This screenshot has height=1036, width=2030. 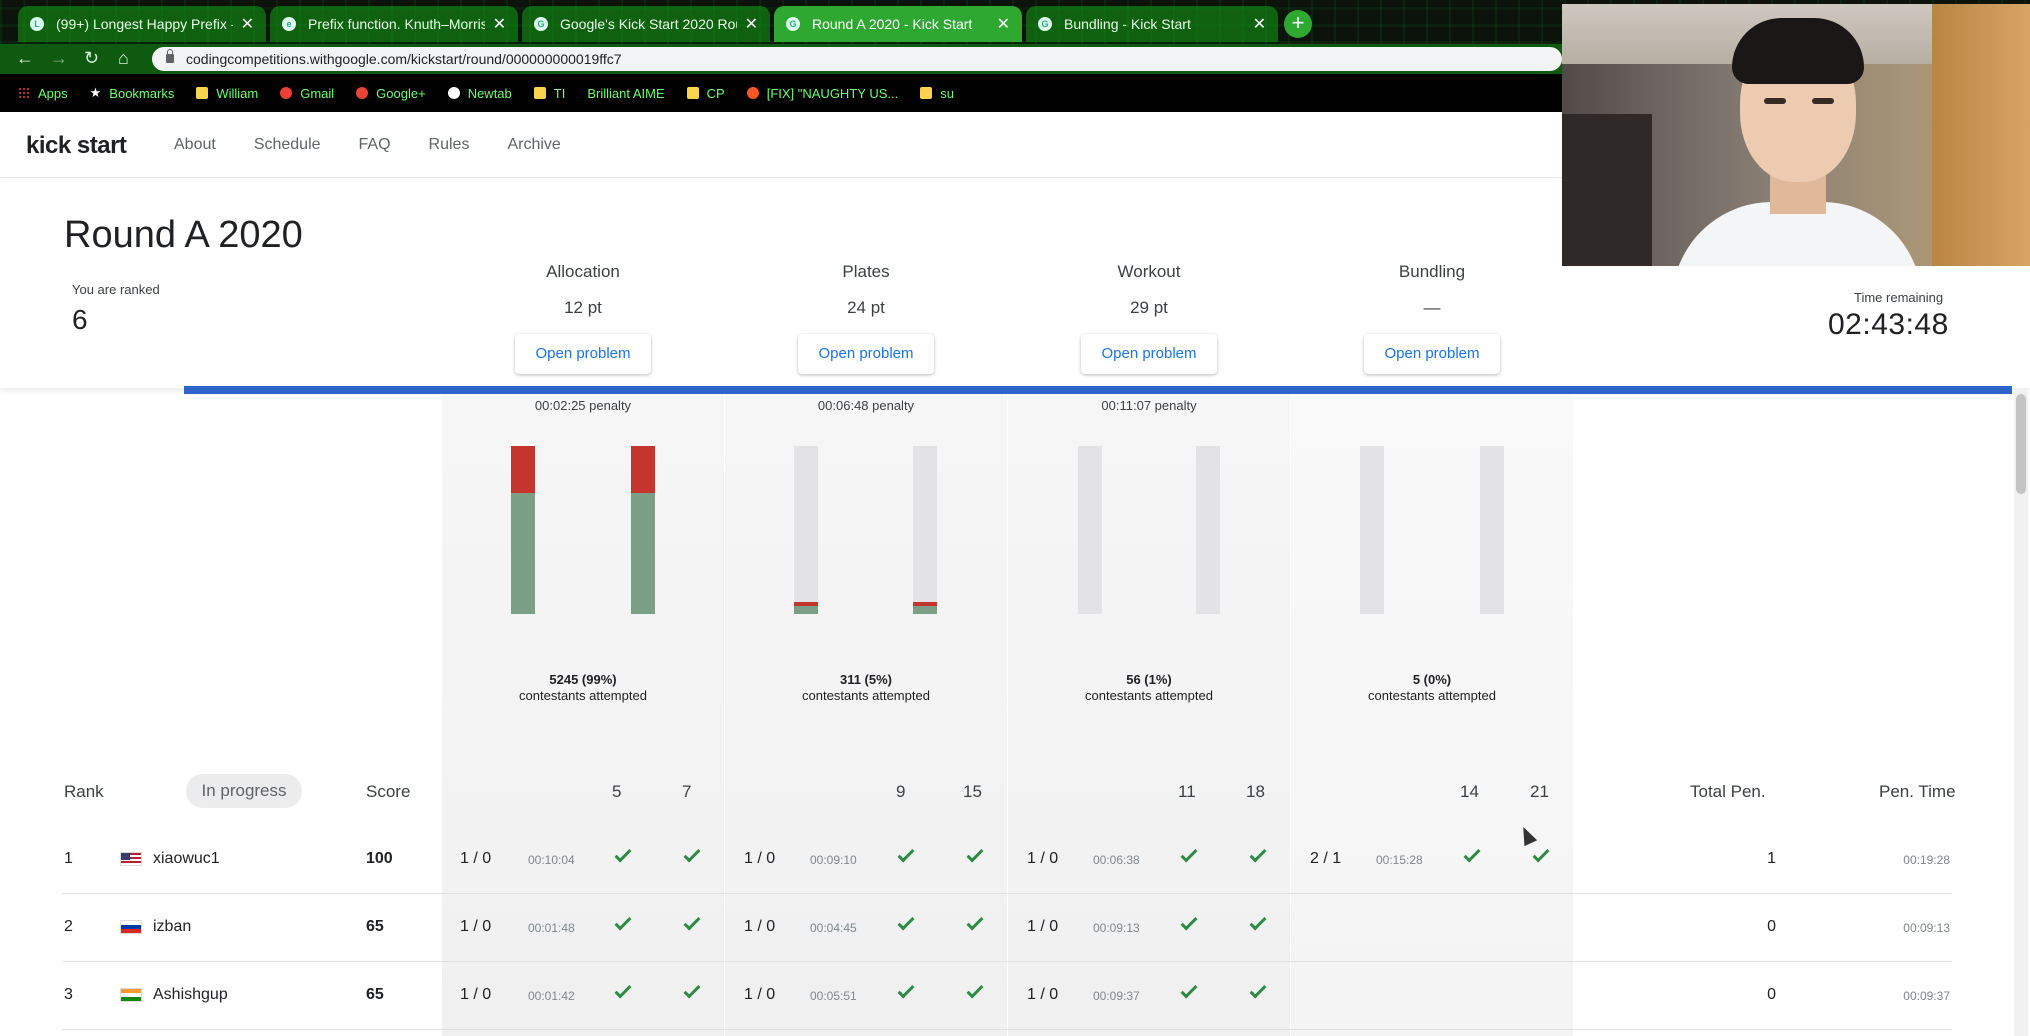 I want to click on new-tab-plus-icon: +, so click(x=1298, y=24).